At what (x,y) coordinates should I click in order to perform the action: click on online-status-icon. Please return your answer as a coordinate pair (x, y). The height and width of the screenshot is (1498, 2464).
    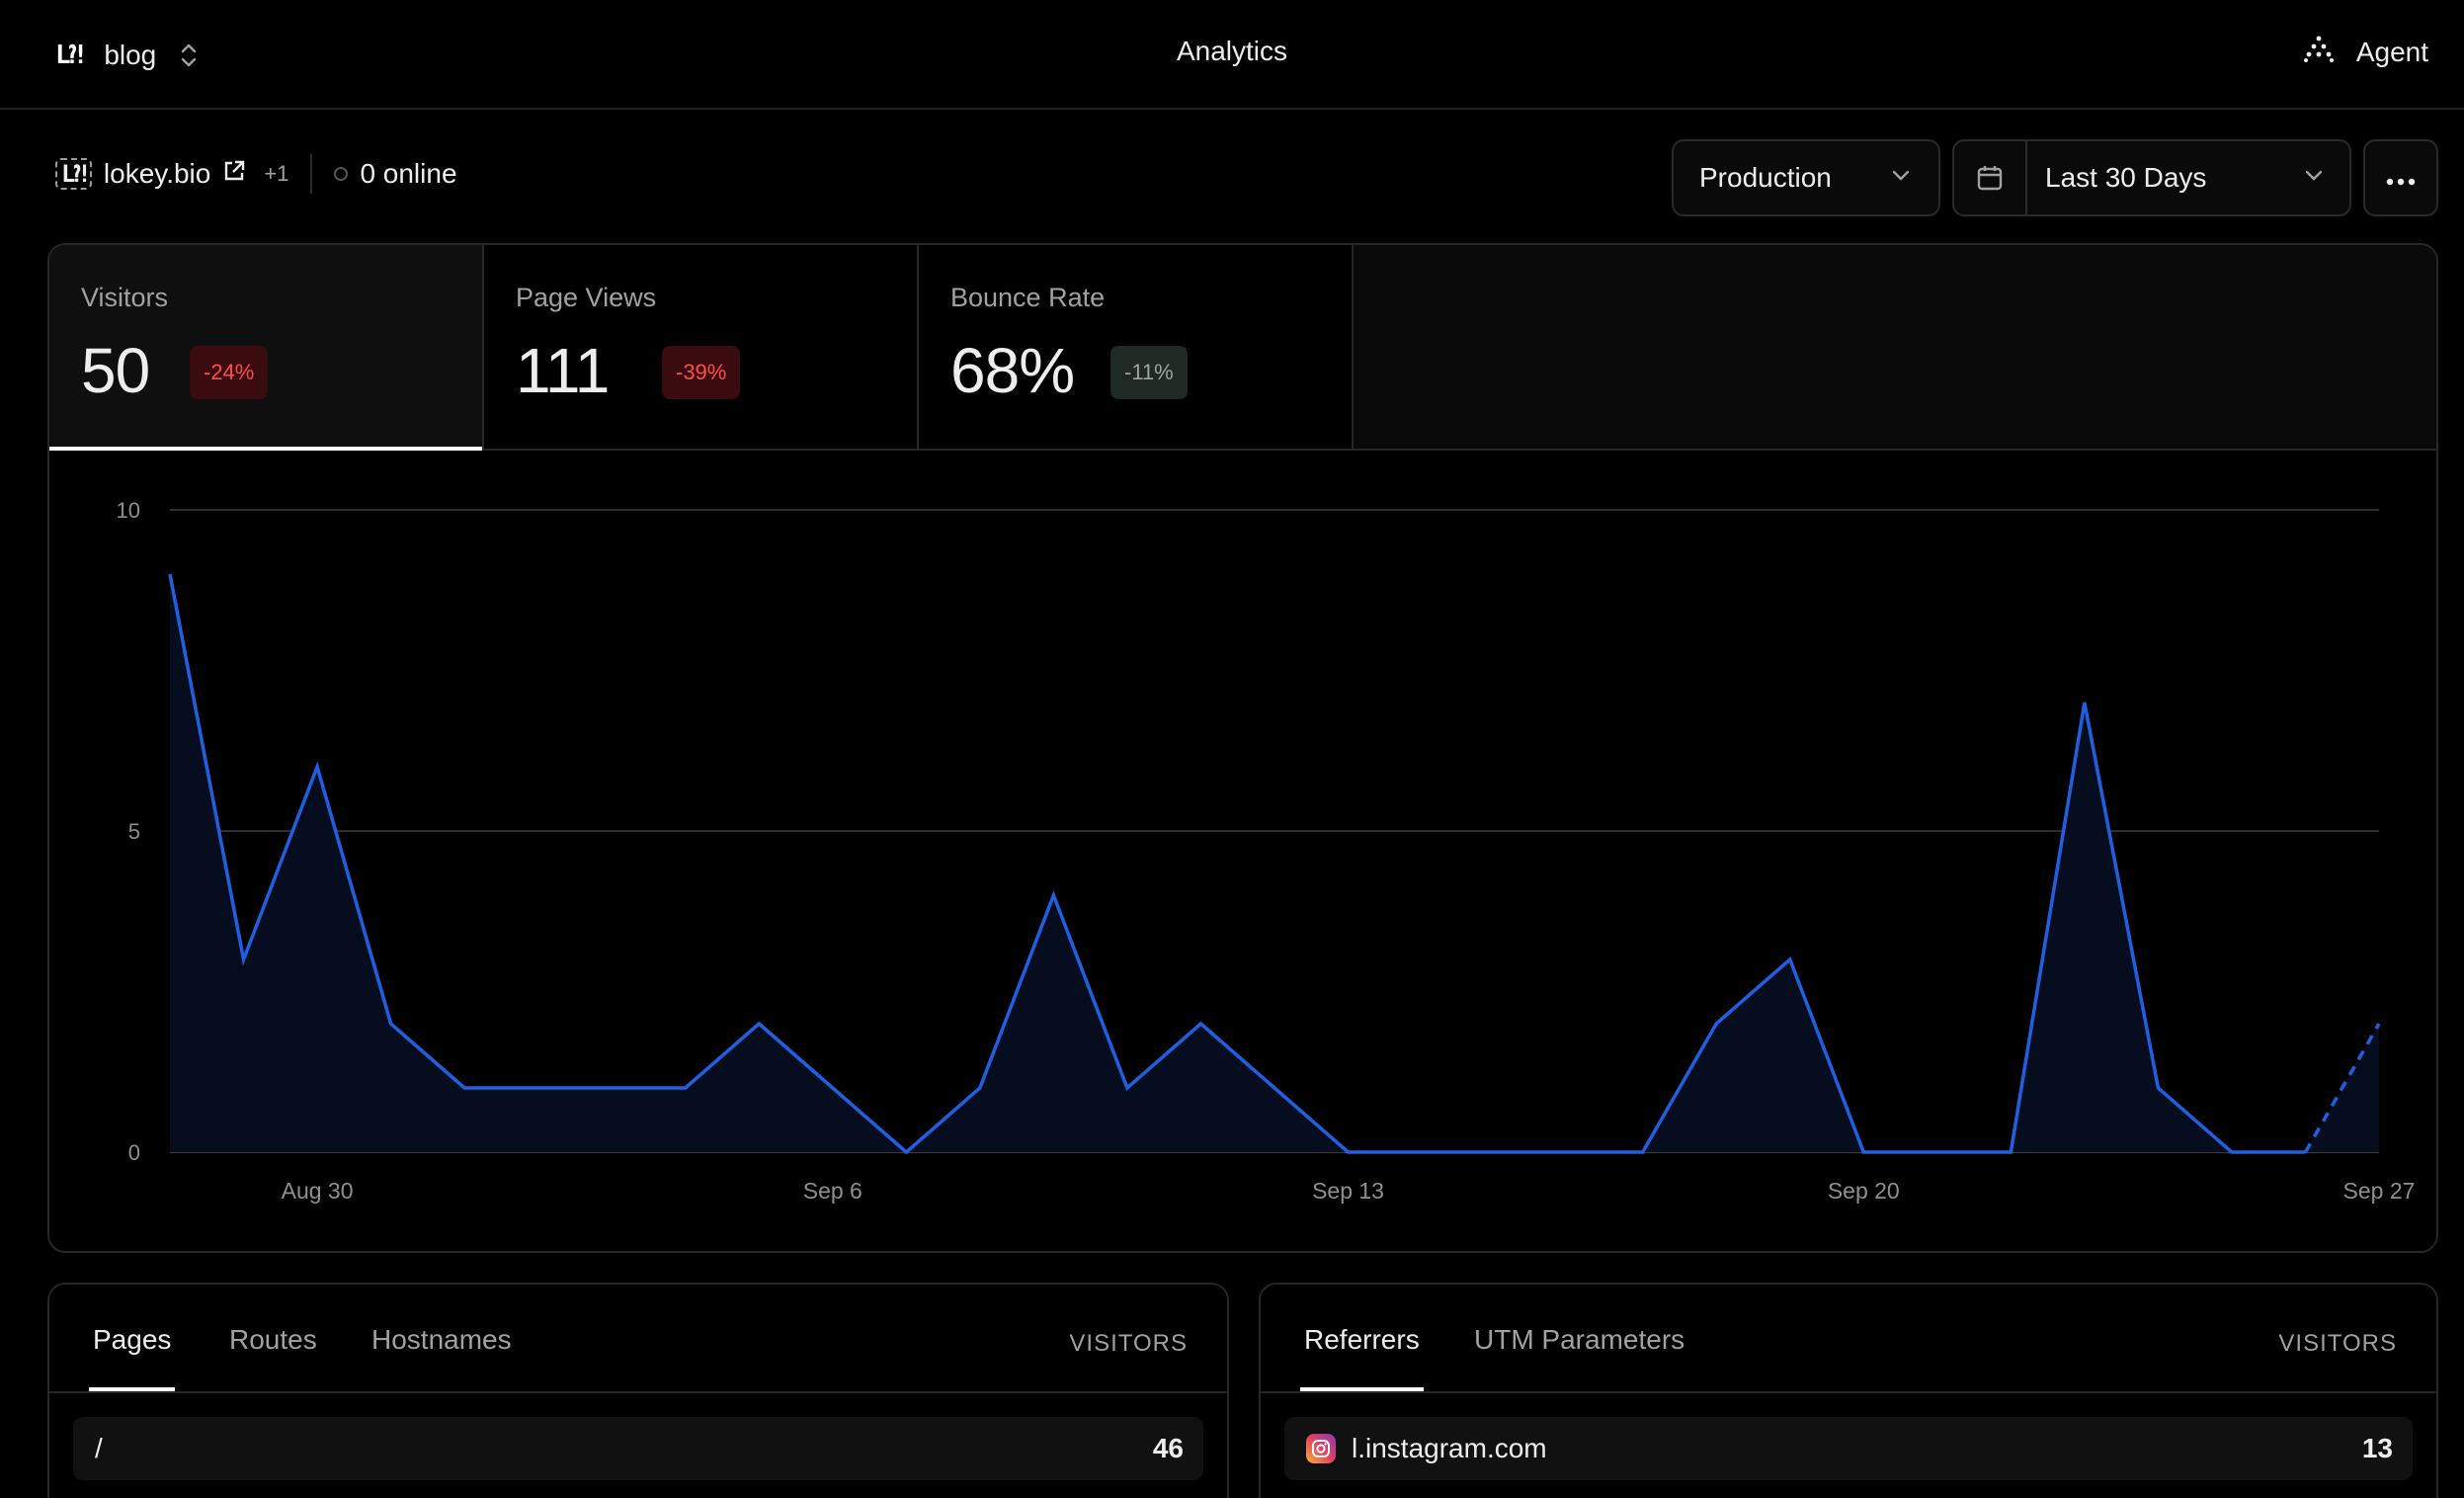
    Looking at the image, I should click on (341, 174).